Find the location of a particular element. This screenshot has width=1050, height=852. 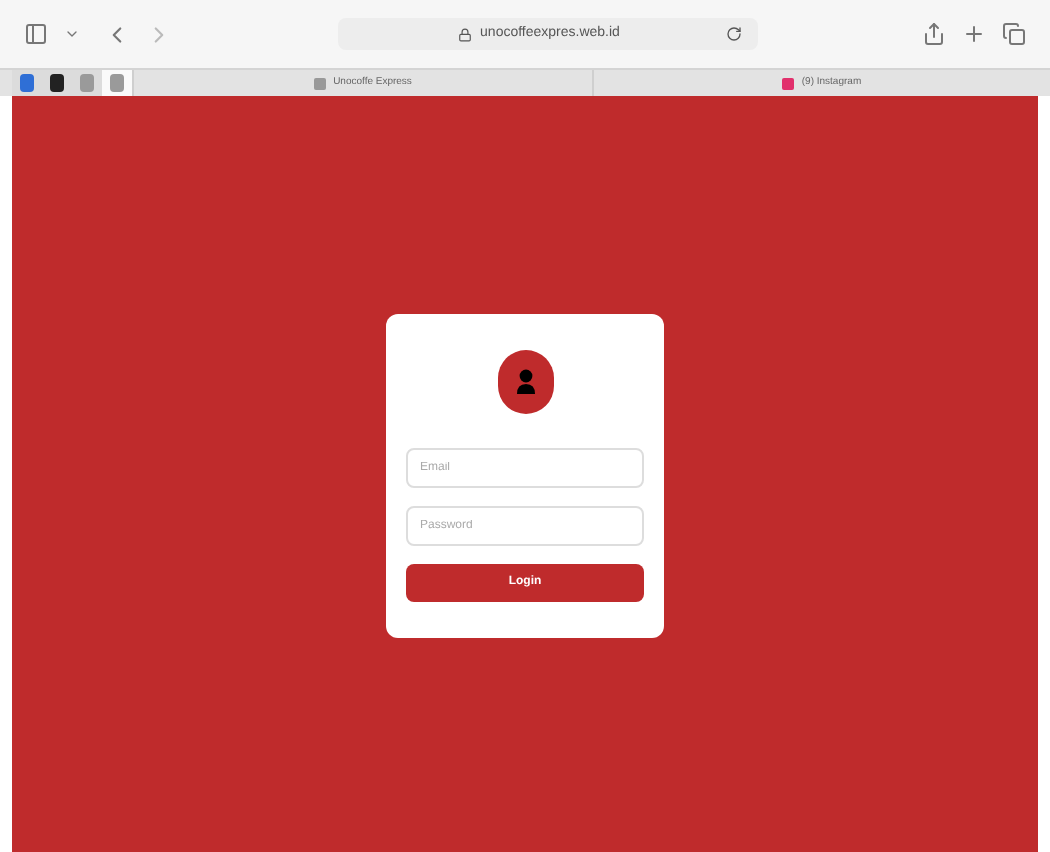

new-tab-icon is located at coordinates (974, 34).